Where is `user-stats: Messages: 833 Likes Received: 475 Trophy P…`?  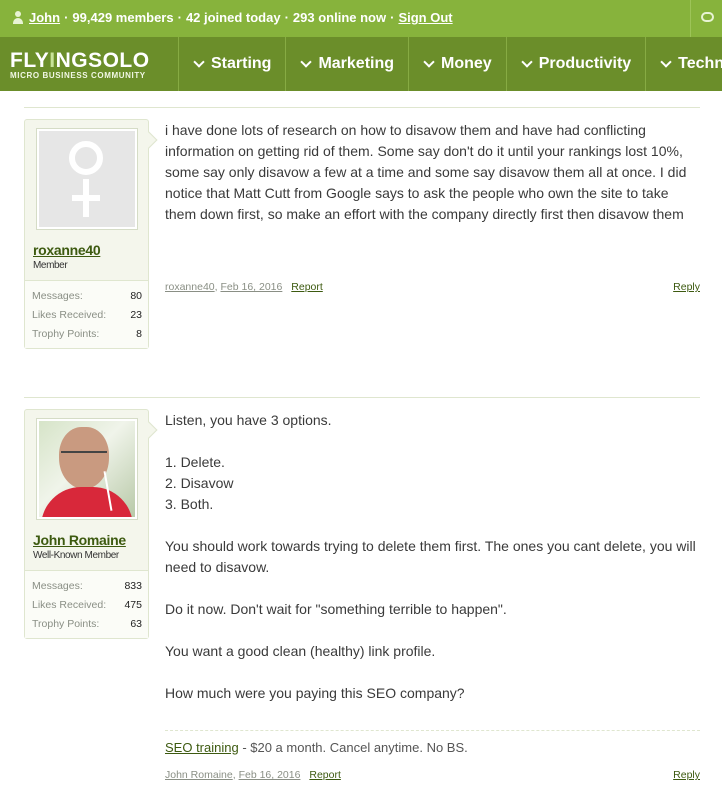 user-stats: Messages: 833 Likes Received: 475 Trophy P… is located at coordinates (86, 604).